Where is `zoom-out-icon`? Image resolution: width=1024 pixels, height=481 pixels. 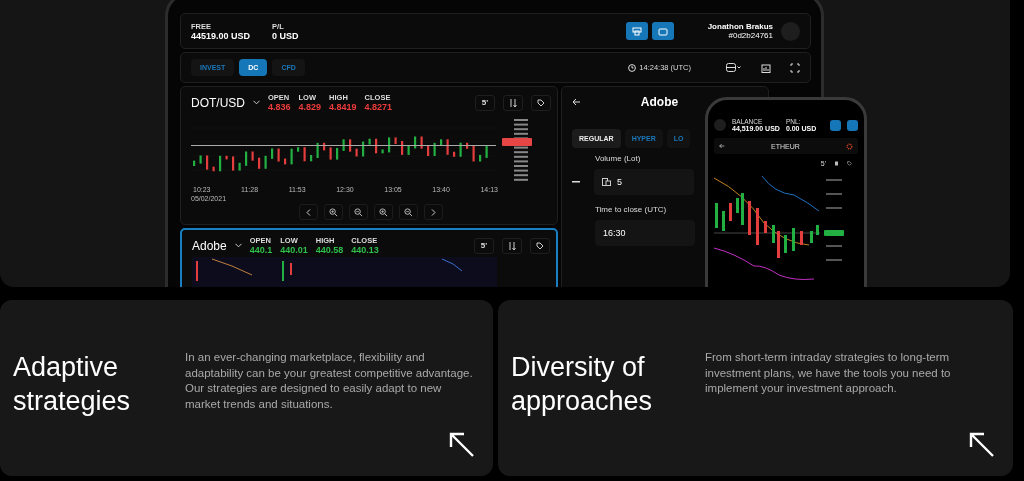 zoom-out-icon is located at coordinates (408, 212).